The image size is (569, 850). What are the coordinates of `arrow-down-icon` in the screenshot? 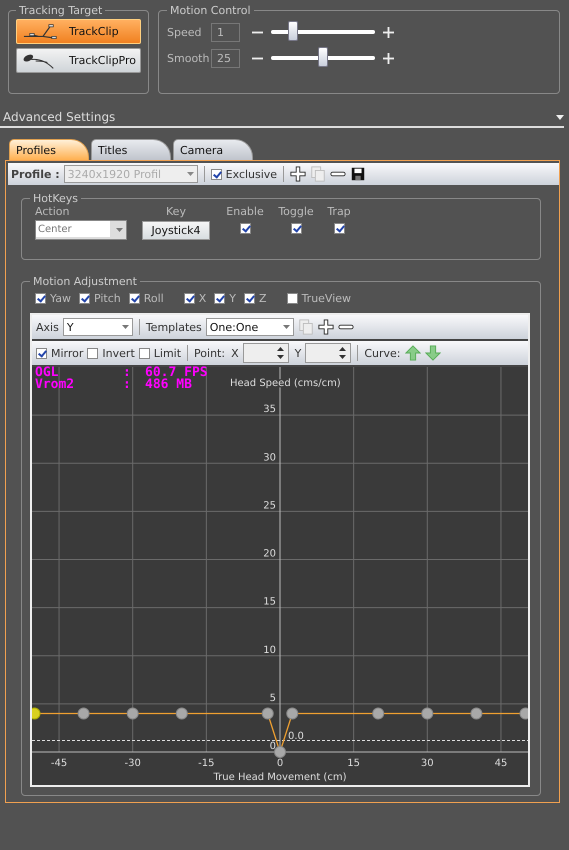 It's located at (432, 353).